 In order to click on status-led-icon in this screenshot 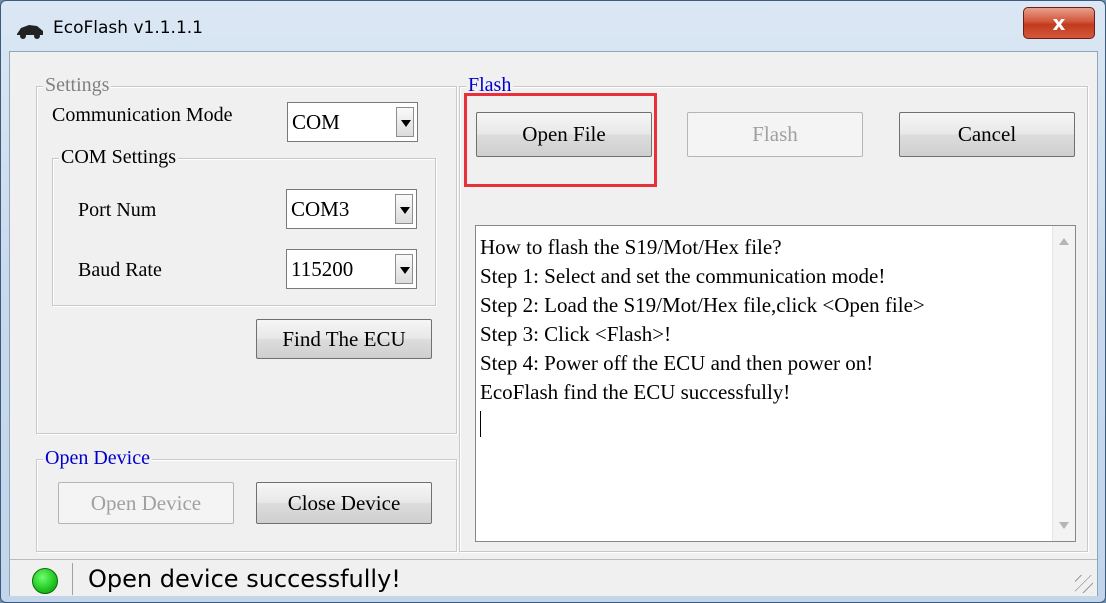, I will do `click(45, 581)`.